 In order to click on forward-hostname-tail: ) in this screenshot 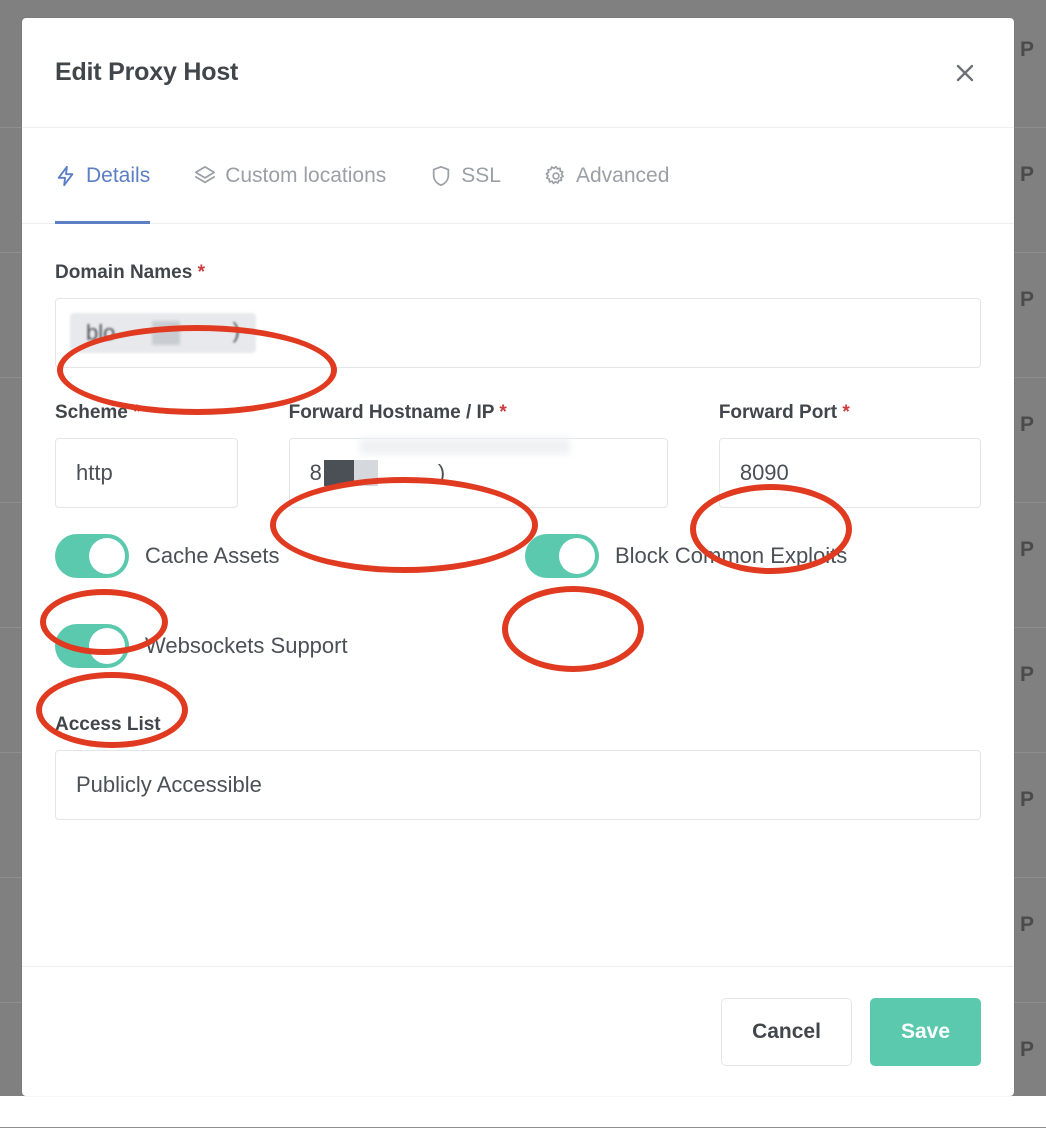, I will do `click(441, 473)`.